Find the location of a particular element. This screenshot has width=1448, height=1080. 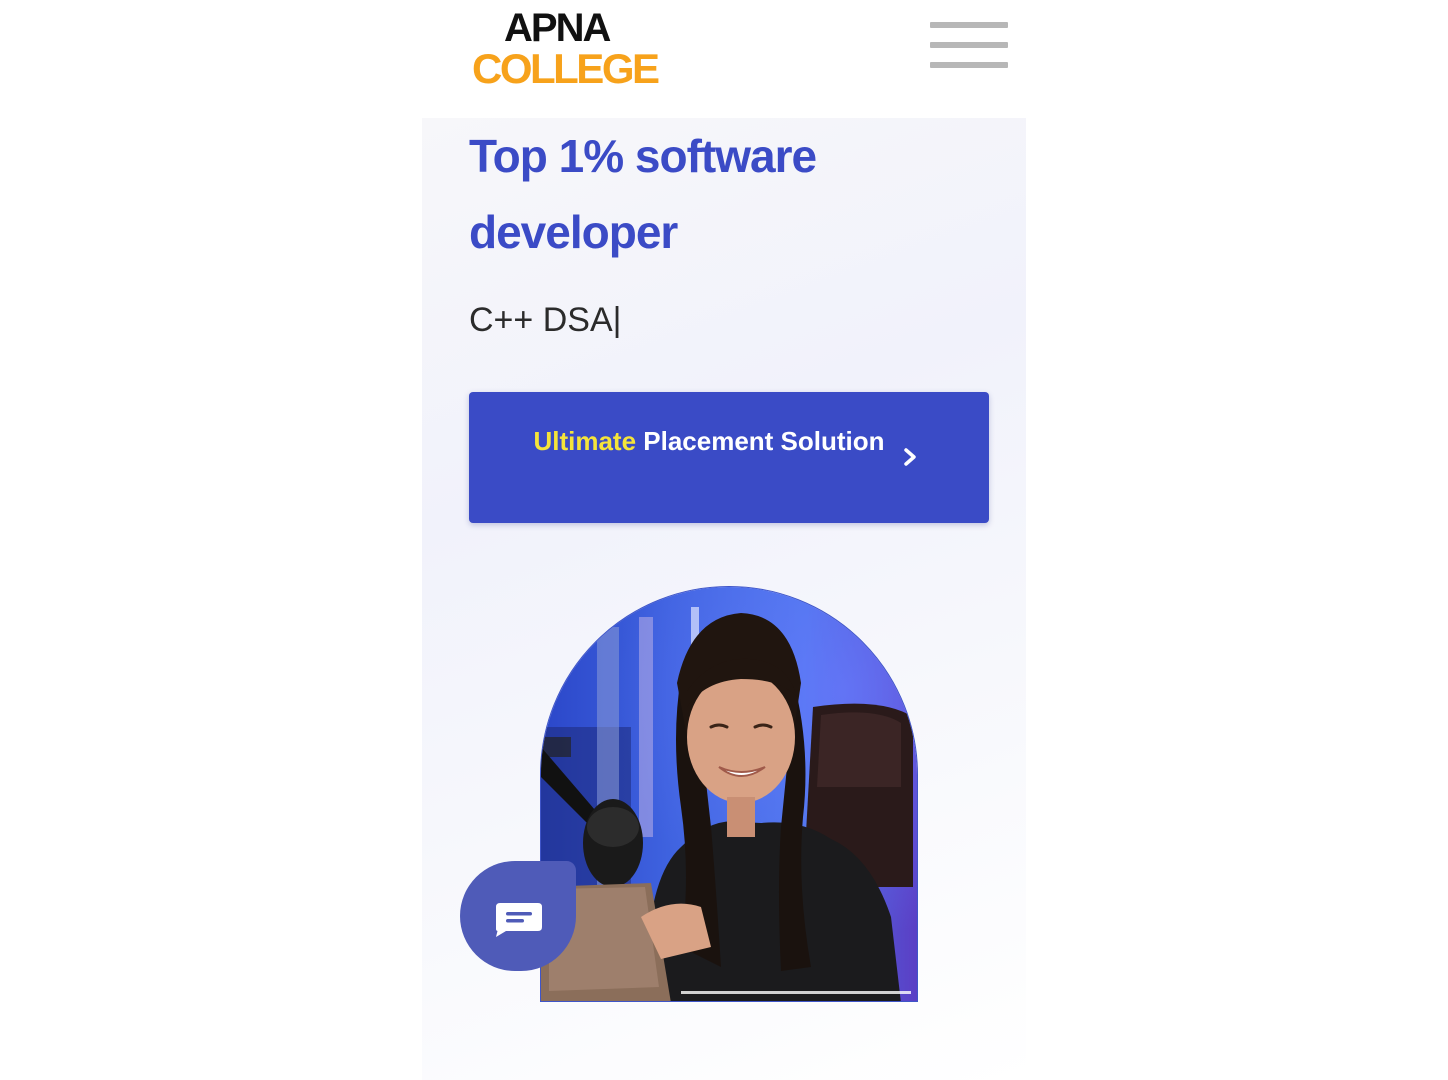

apna-college-logo: APNA COLLEGE is located at coordinates (567, 49).